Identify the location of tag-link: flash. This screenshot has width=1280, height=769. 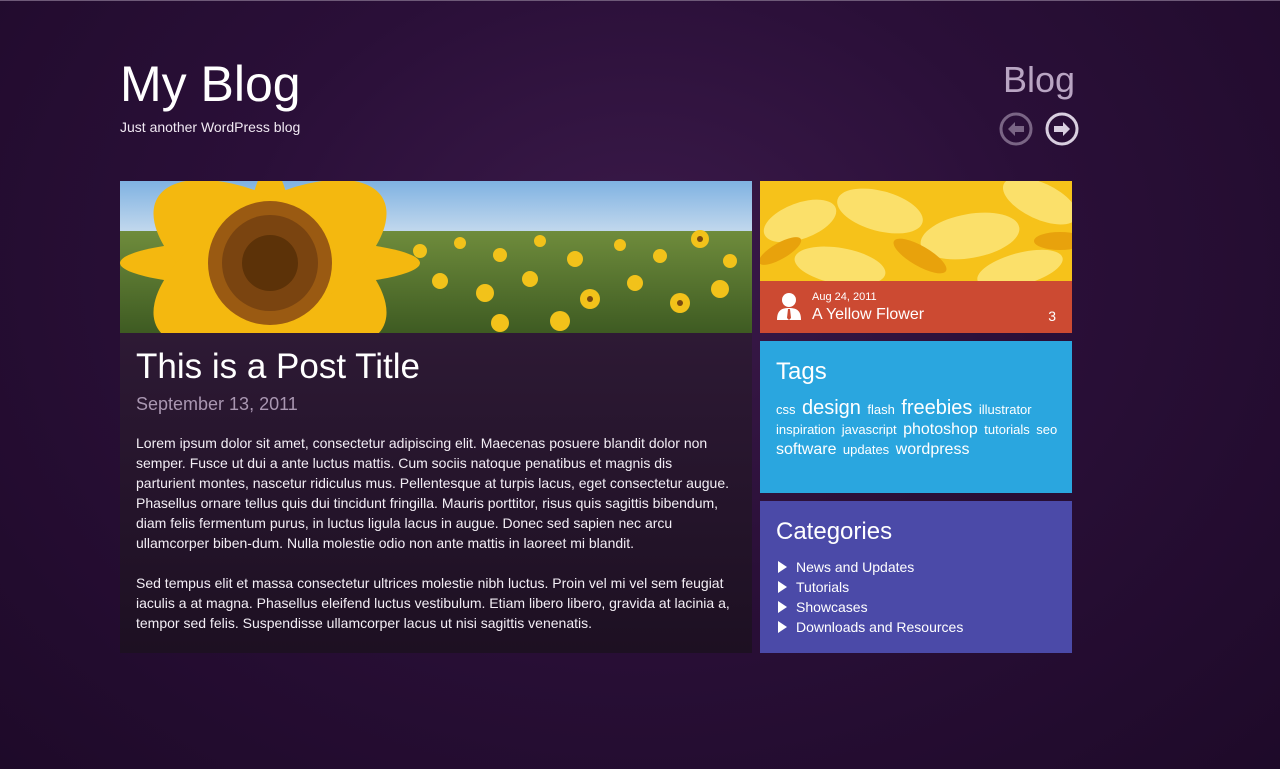
(880, 409).